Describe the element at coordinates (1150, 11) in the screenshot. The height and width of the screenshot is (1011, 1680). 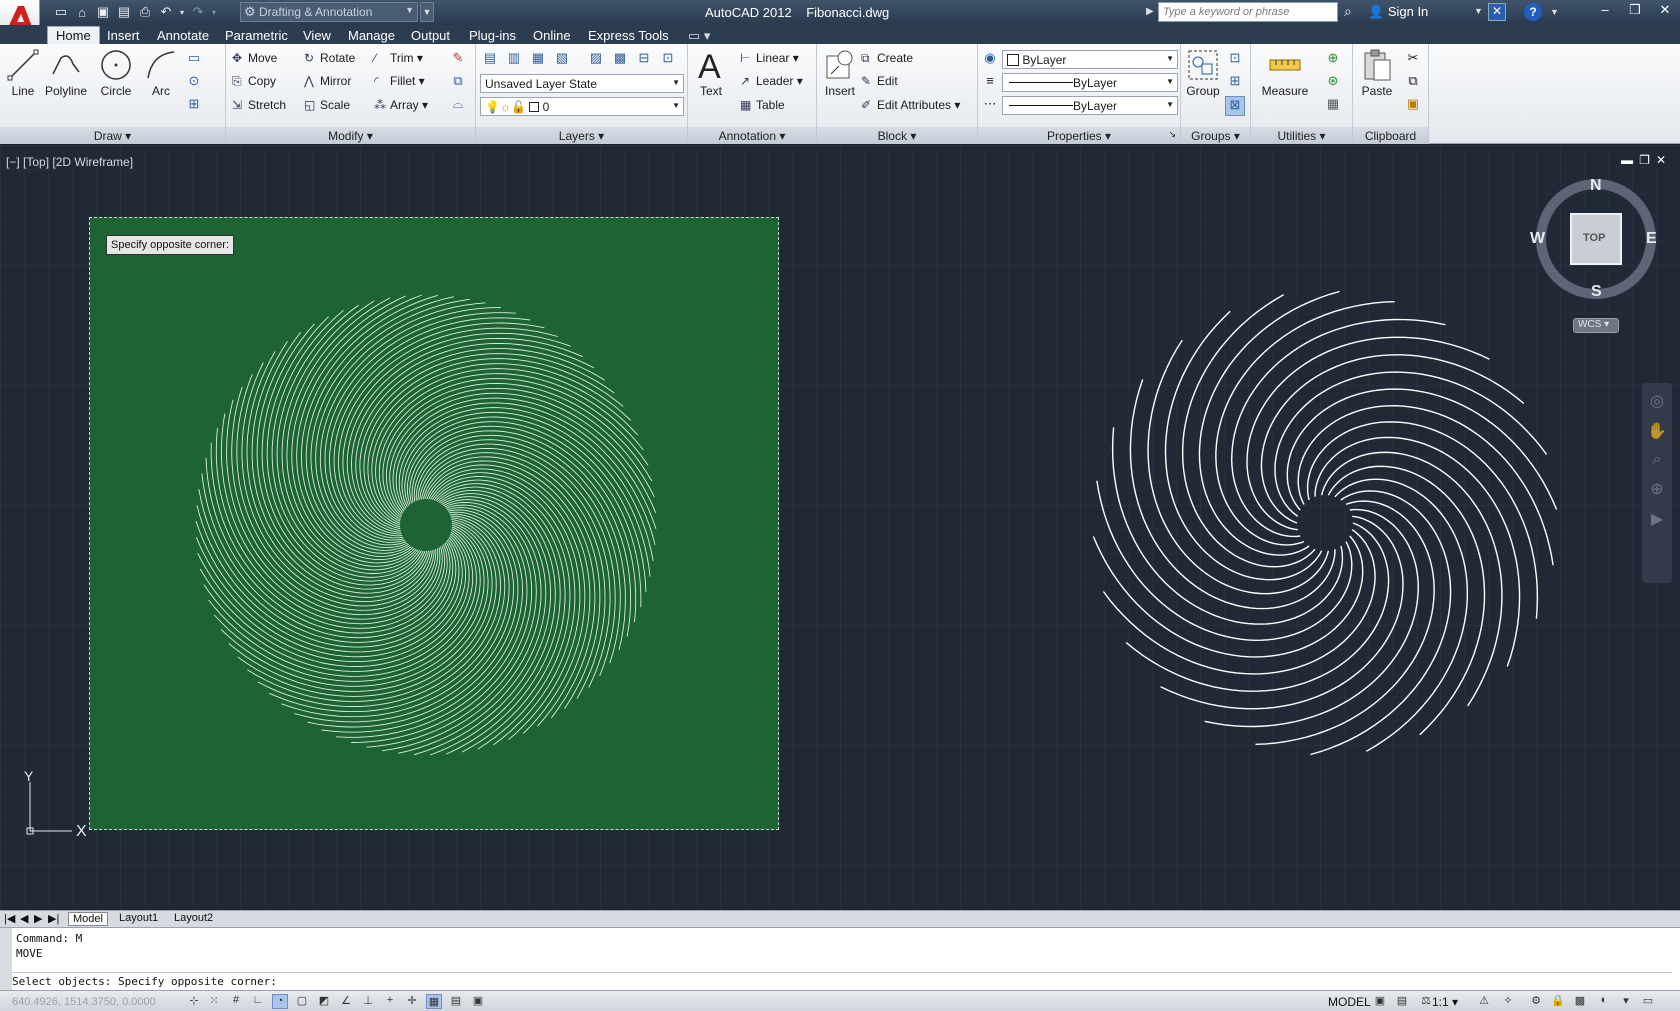
I see `search-expand-icon: ▶` at that location.